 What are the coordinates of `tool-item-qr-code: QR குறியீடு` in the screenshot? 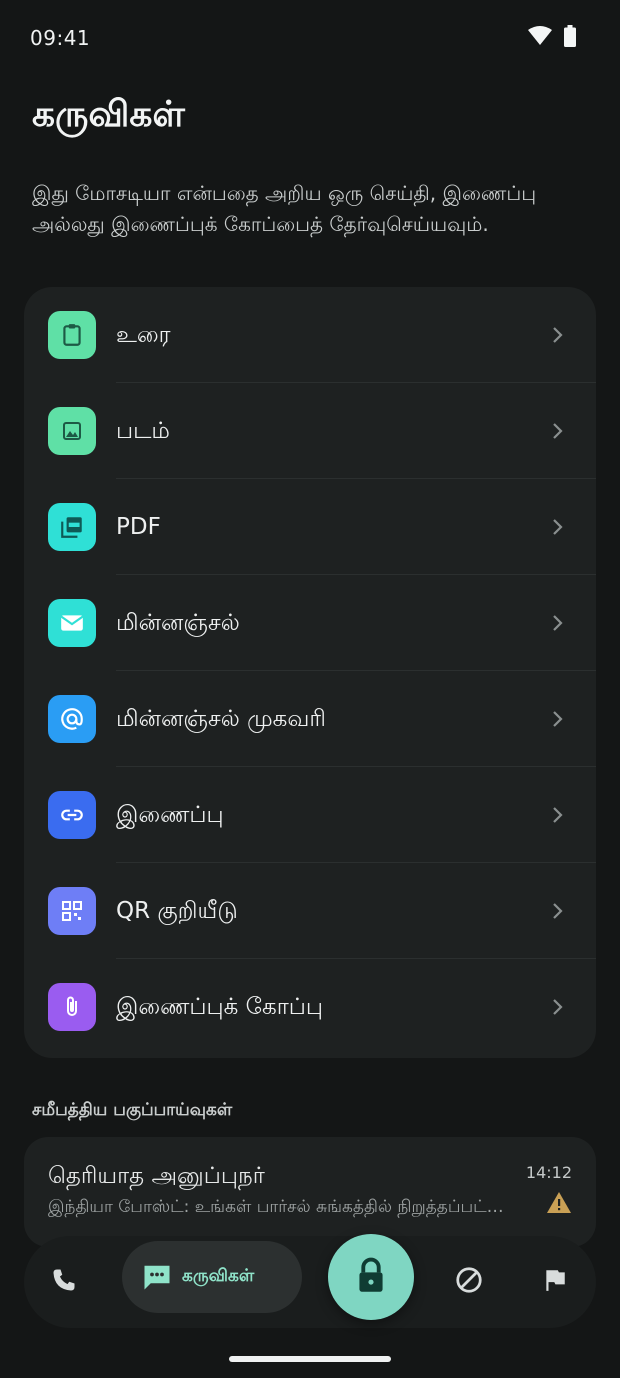 It's located at (310, 911).